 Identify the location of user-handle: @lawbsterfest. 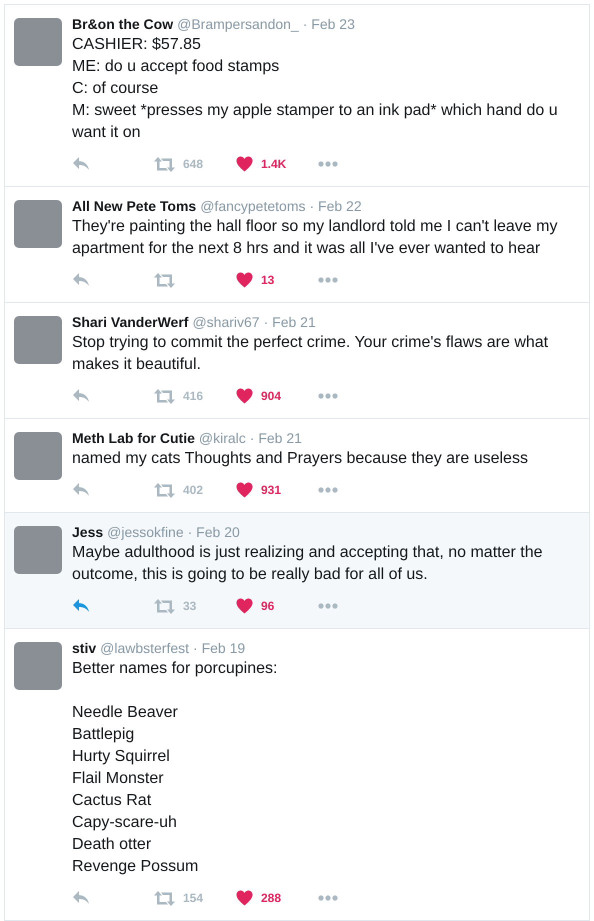
(145, 648).